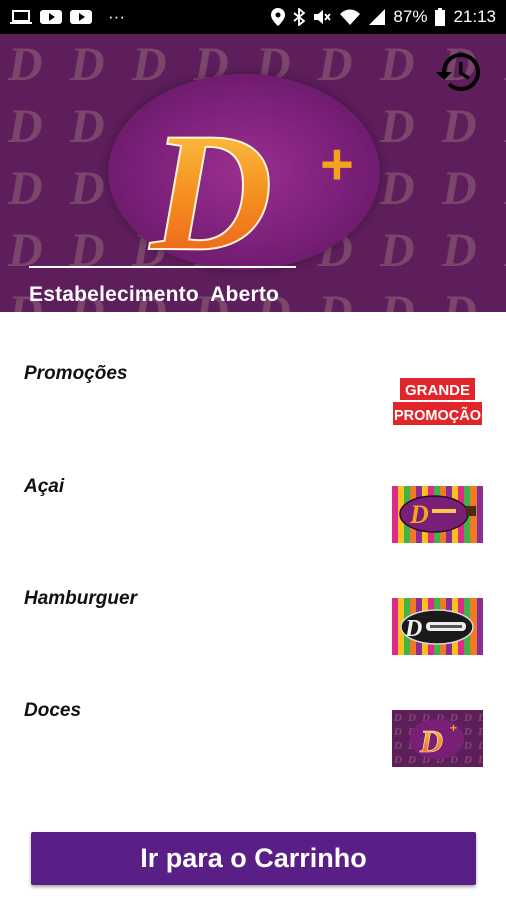 This screenshot has height=900, width=506. Describe the element at coordinates (253, 17) in the screenshot. I see `status-bar: ··· 87% 21:13` at that location.